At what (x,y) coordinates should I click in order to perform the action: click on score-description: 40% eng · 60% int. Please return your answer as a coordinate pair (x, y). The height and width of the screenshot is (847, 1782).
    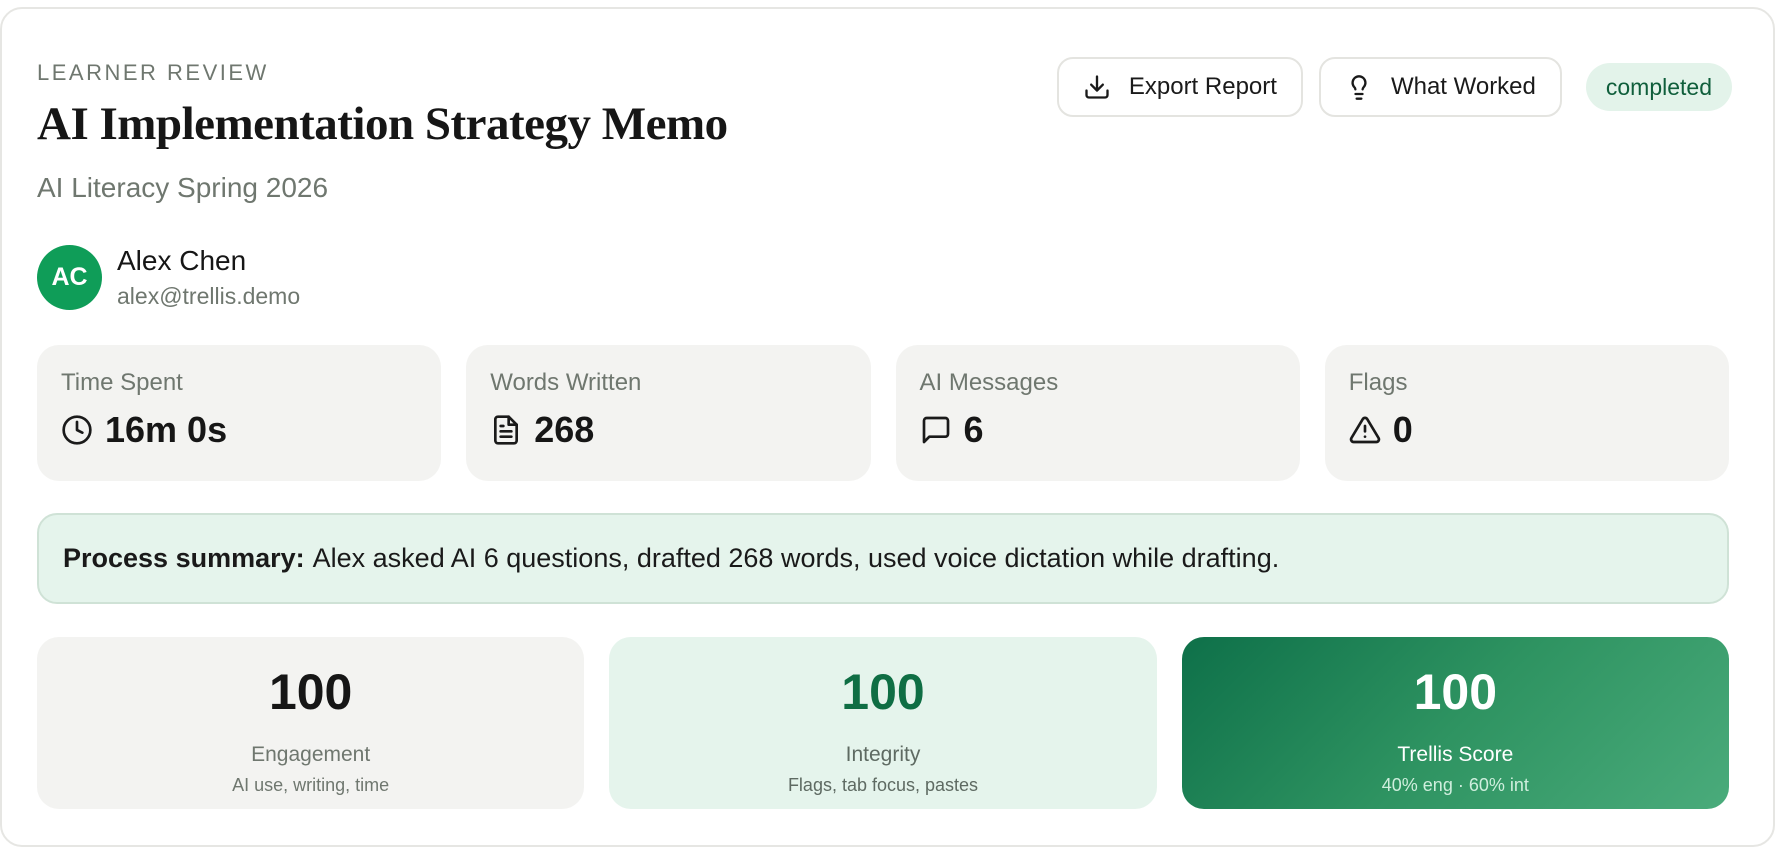
    Looking at the image, I should click on (1455, 785).